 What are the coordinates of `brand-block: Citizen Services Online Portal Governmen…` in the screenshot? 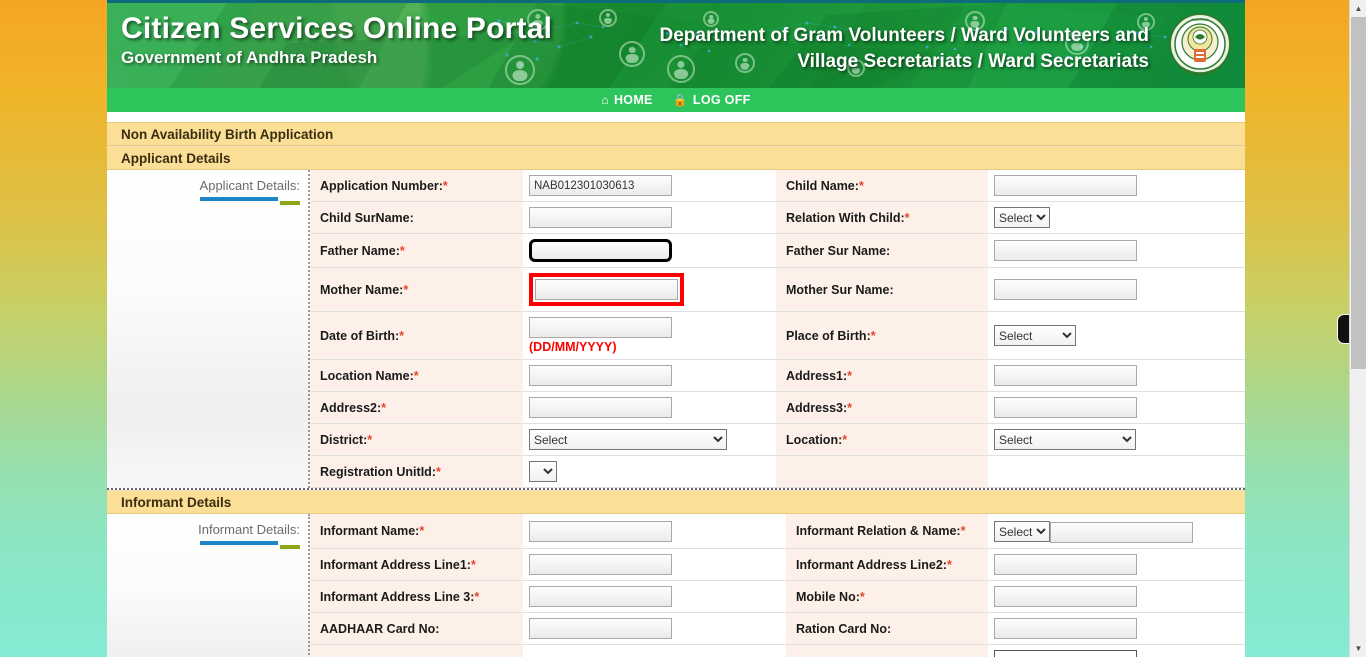 It's located at (336, 40).